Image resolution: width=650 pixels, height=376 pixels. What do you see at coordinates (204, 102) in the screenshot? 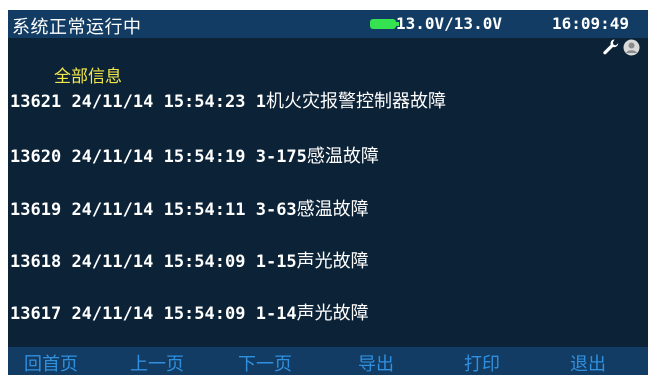
I see `record-time: 15:54:23` at bounding box center [204, 102].